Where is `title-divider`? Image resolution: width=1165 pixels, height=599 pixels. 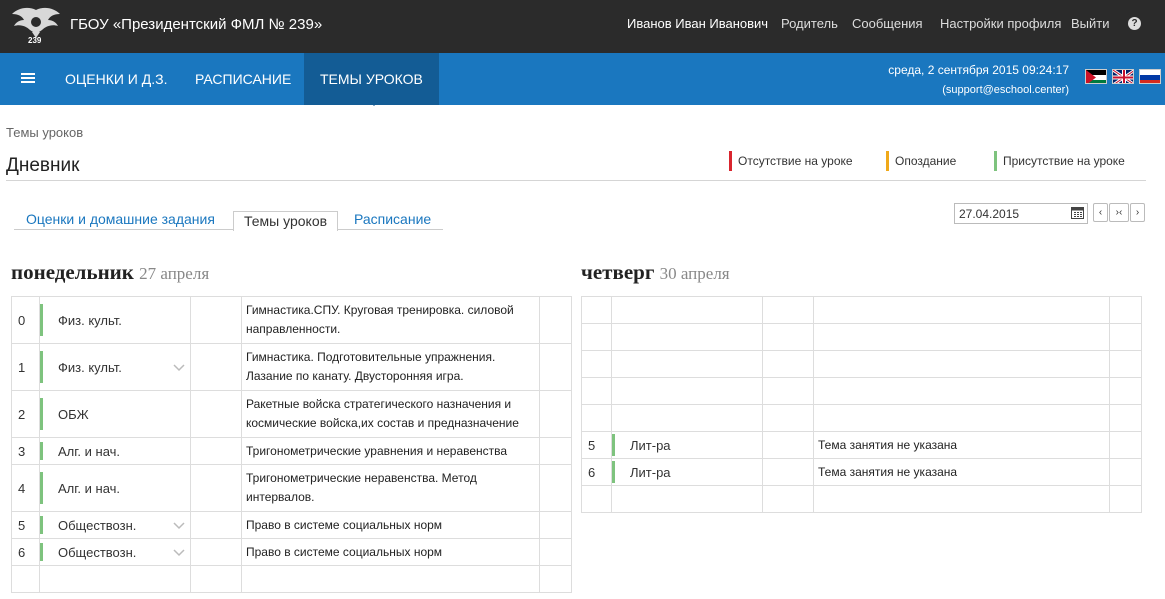 title-divider is located at coordinates (576, 180).